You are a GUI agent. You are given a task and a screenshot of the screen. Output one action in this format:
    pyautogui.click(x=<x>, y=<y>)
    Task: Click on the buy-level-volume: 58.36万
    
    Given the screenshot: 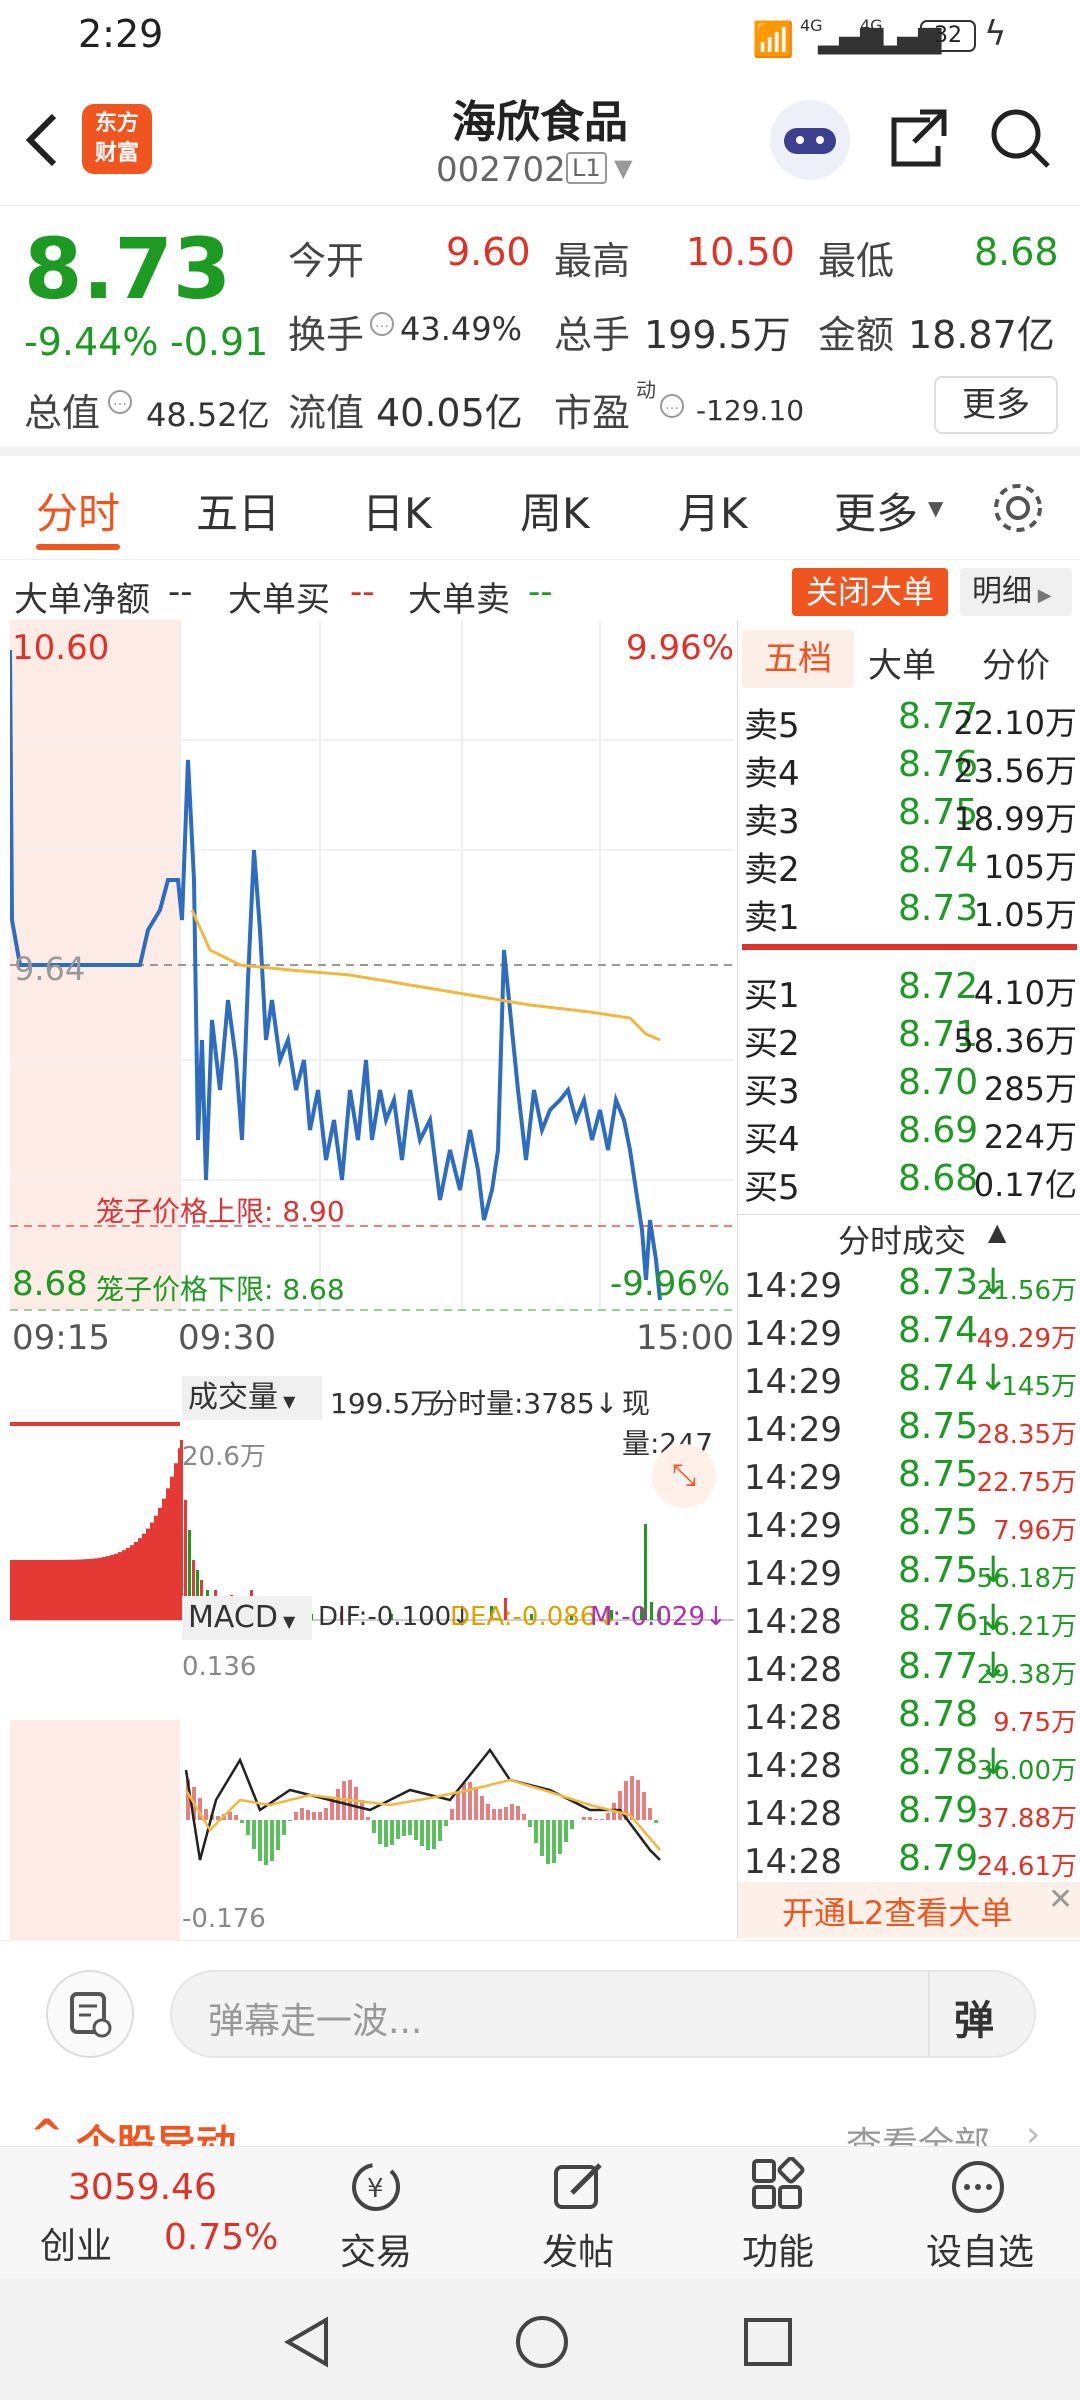 What is the action you would take?
    pyautogui.click(x=1015, y=1041)
    